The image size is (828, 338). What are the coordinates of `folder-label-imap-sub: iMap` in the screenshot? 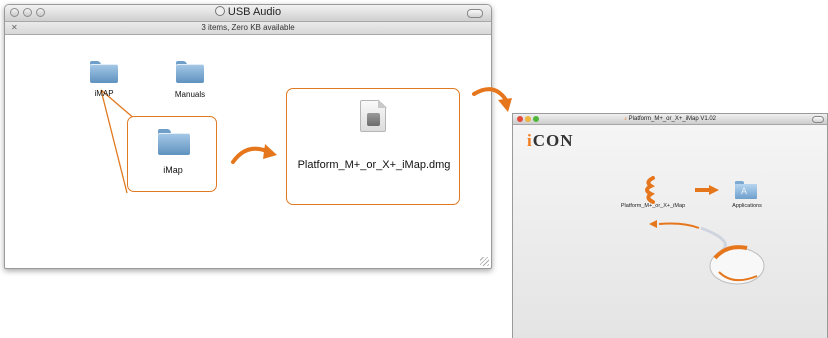 It's located at (173, 170).